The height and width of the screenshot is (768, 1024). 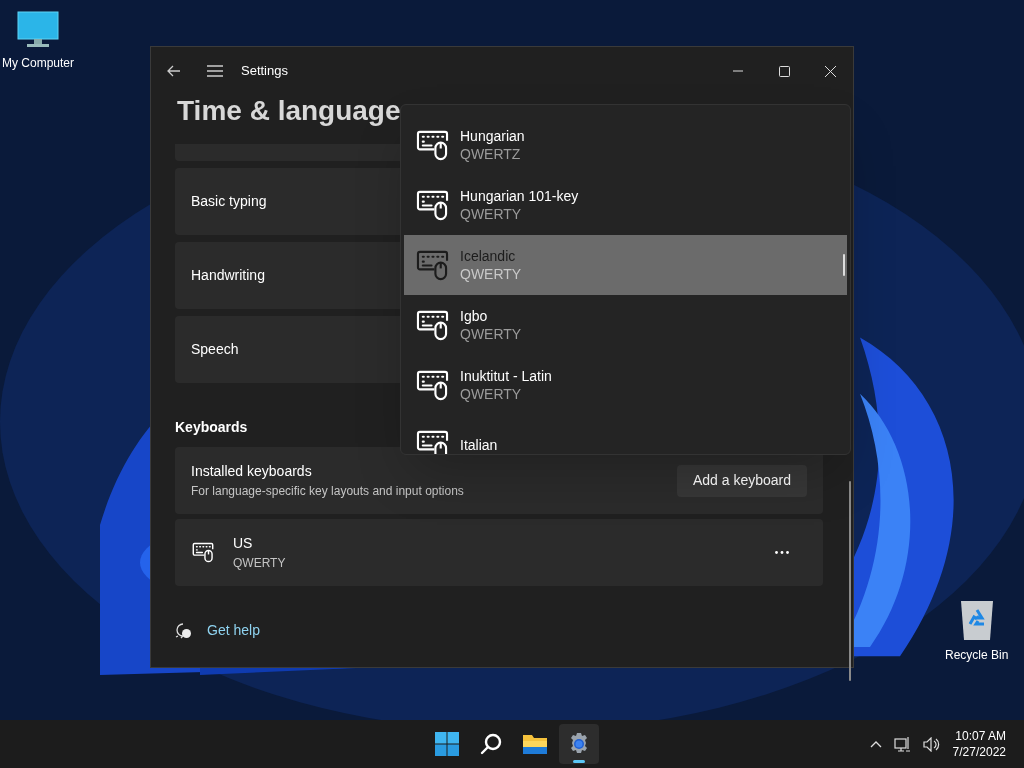 What do you see at coordinates (259, 563) in the screenshot?
I see `keyboard-layout: QWERTY` at bounding box center [259, 563].